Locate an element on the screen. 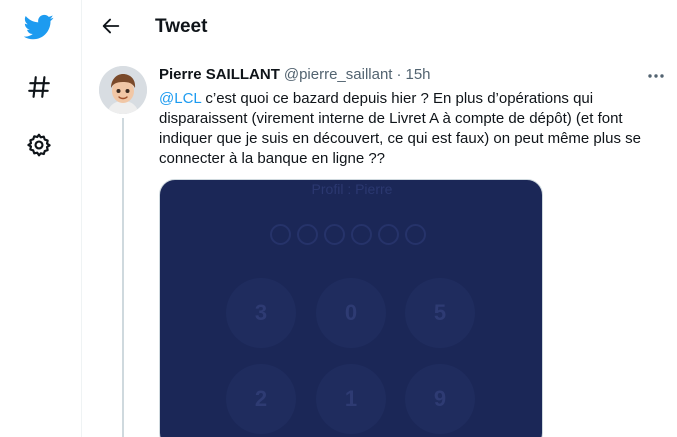  keypad-key: 1 is located at coordinates (351, 399).